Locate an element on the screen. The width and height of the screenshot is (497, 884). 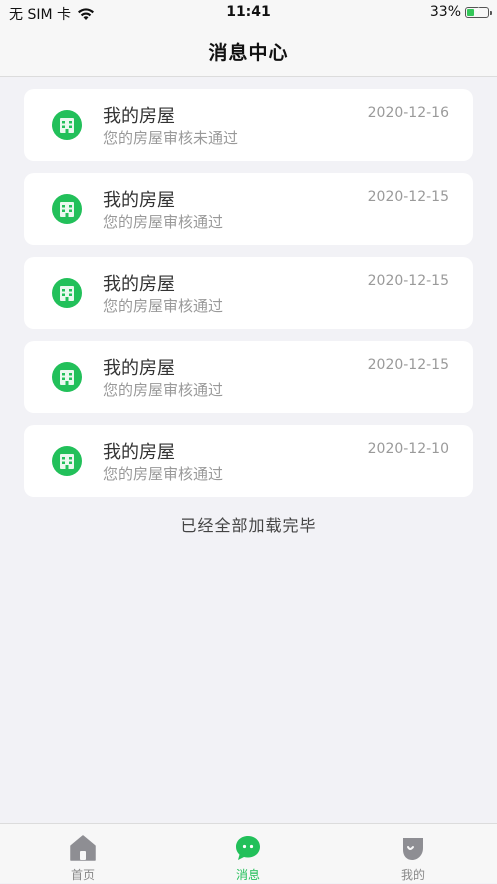
tab-home-label: 首页 is located at coordinates (82, 875).